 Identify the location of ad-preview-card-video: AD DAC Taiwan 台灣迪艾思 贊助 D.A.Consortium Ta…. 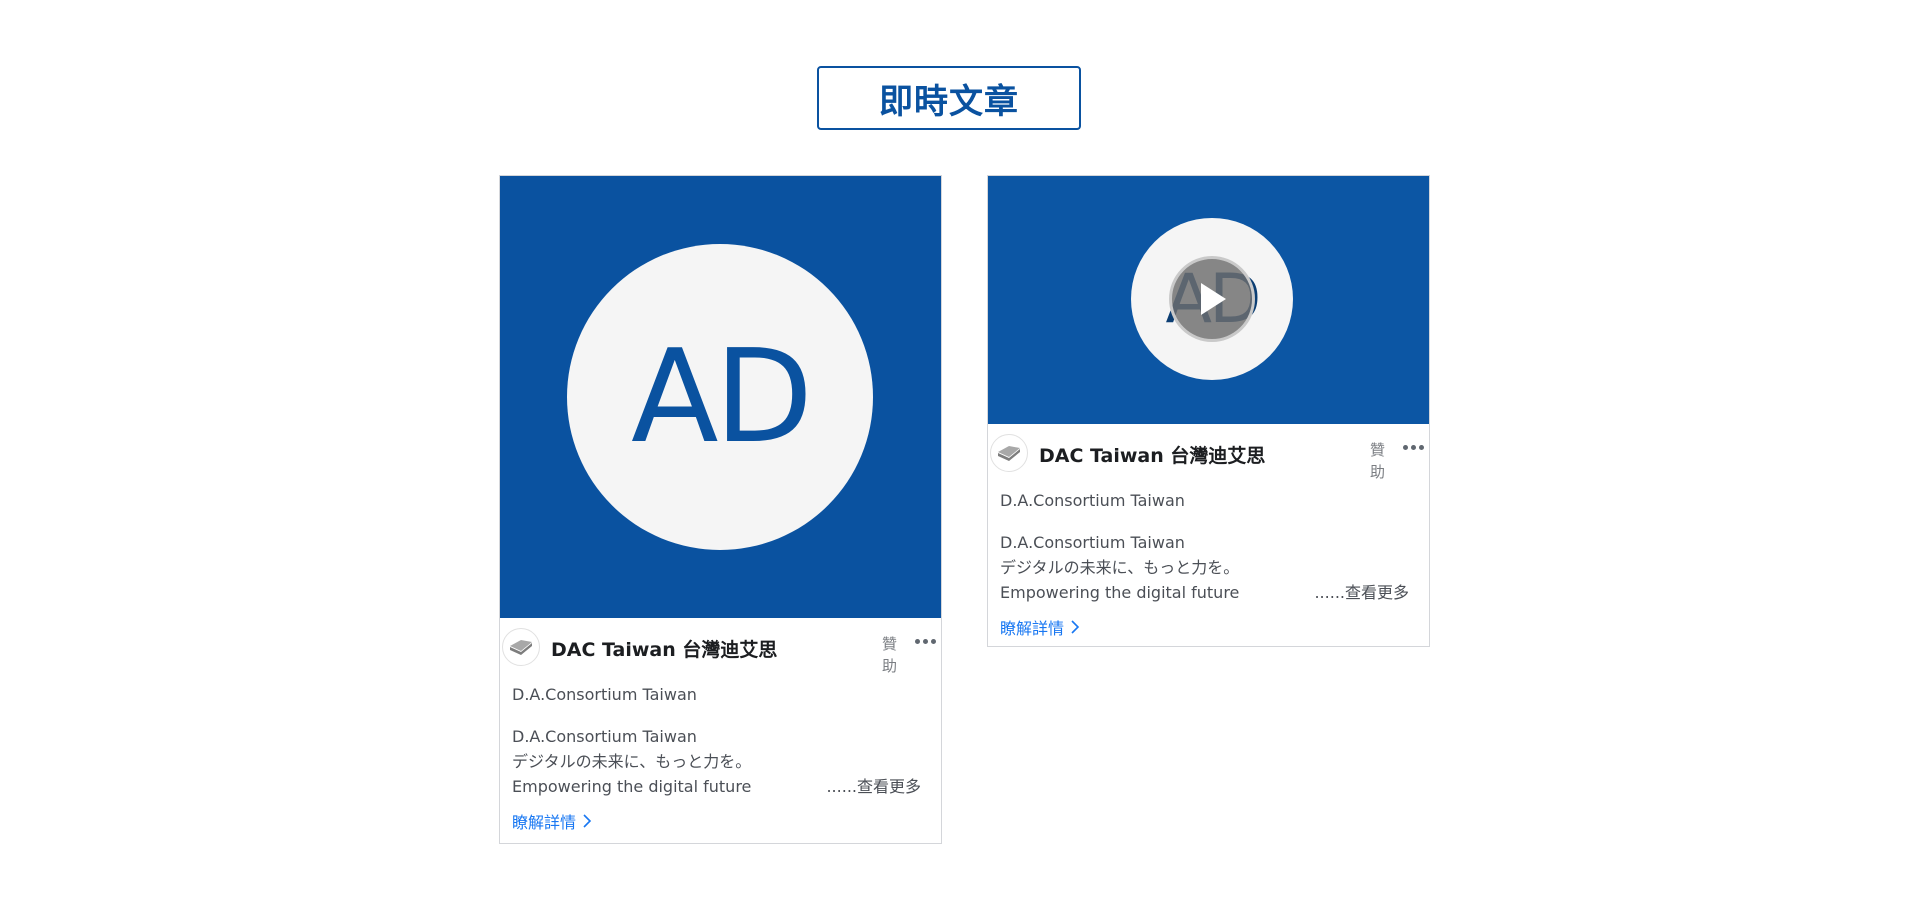
(1208, 411).